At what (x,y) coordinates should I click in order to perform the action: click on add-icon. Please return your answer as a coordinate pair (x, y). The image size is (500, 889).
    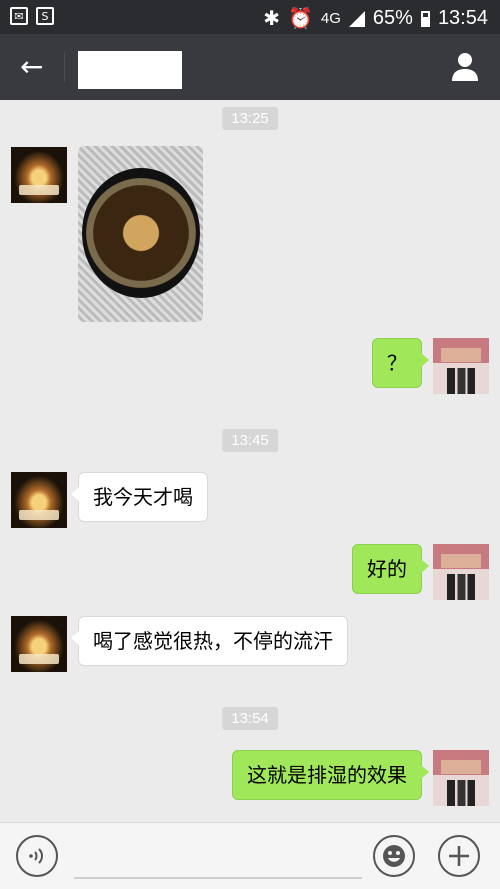
    Looking at the image, I should click on (459, 856).